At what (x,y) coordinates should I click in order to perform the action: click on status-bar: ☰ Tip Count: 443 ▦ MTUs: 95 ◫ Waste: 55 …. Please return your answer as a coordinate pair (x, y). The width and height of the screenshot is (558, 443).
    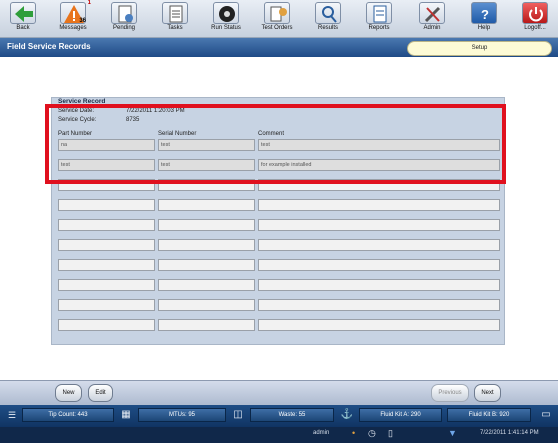
    Looking at the image, I should click on (279, 416).